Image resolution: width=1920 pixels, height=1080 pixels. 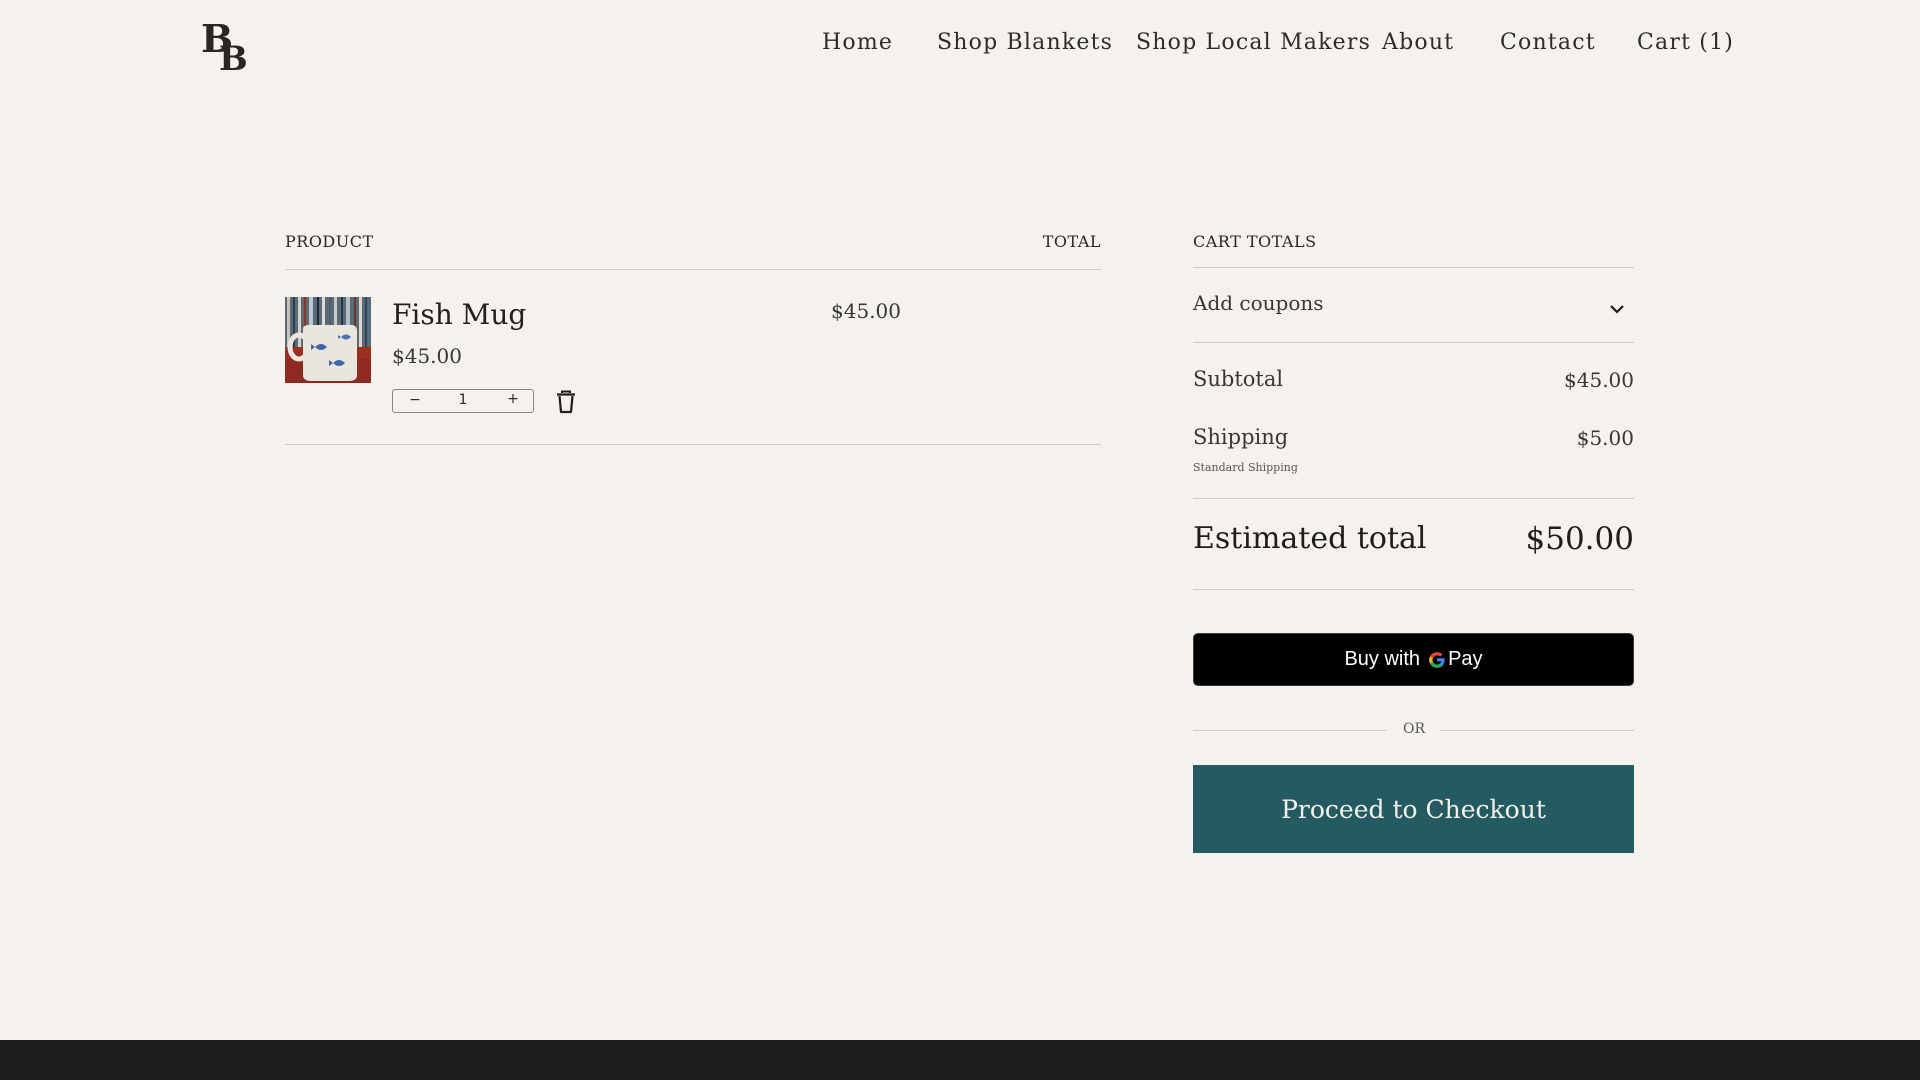 I want to click on site-footer, so click(x=960, y=1060).